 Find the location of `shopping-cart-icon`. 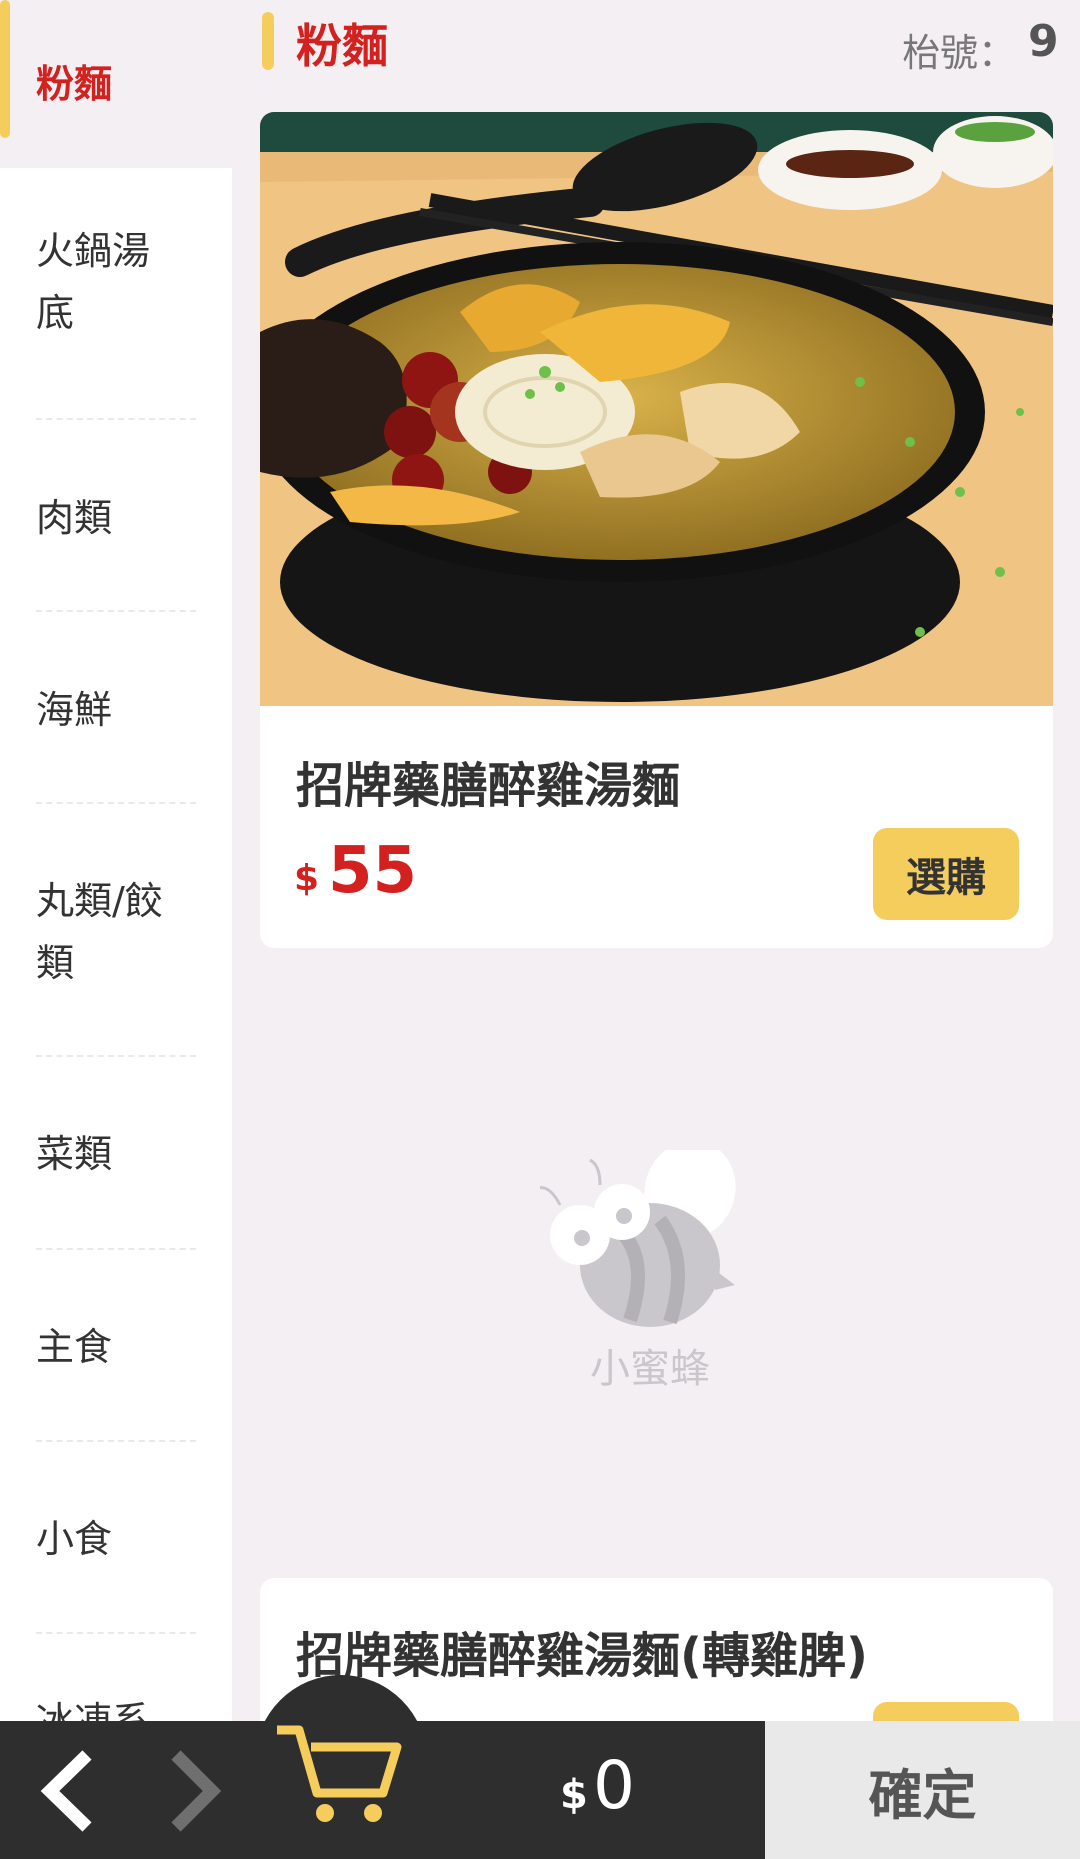

shopping-cart-icon is located at coordinates (339, 1773).